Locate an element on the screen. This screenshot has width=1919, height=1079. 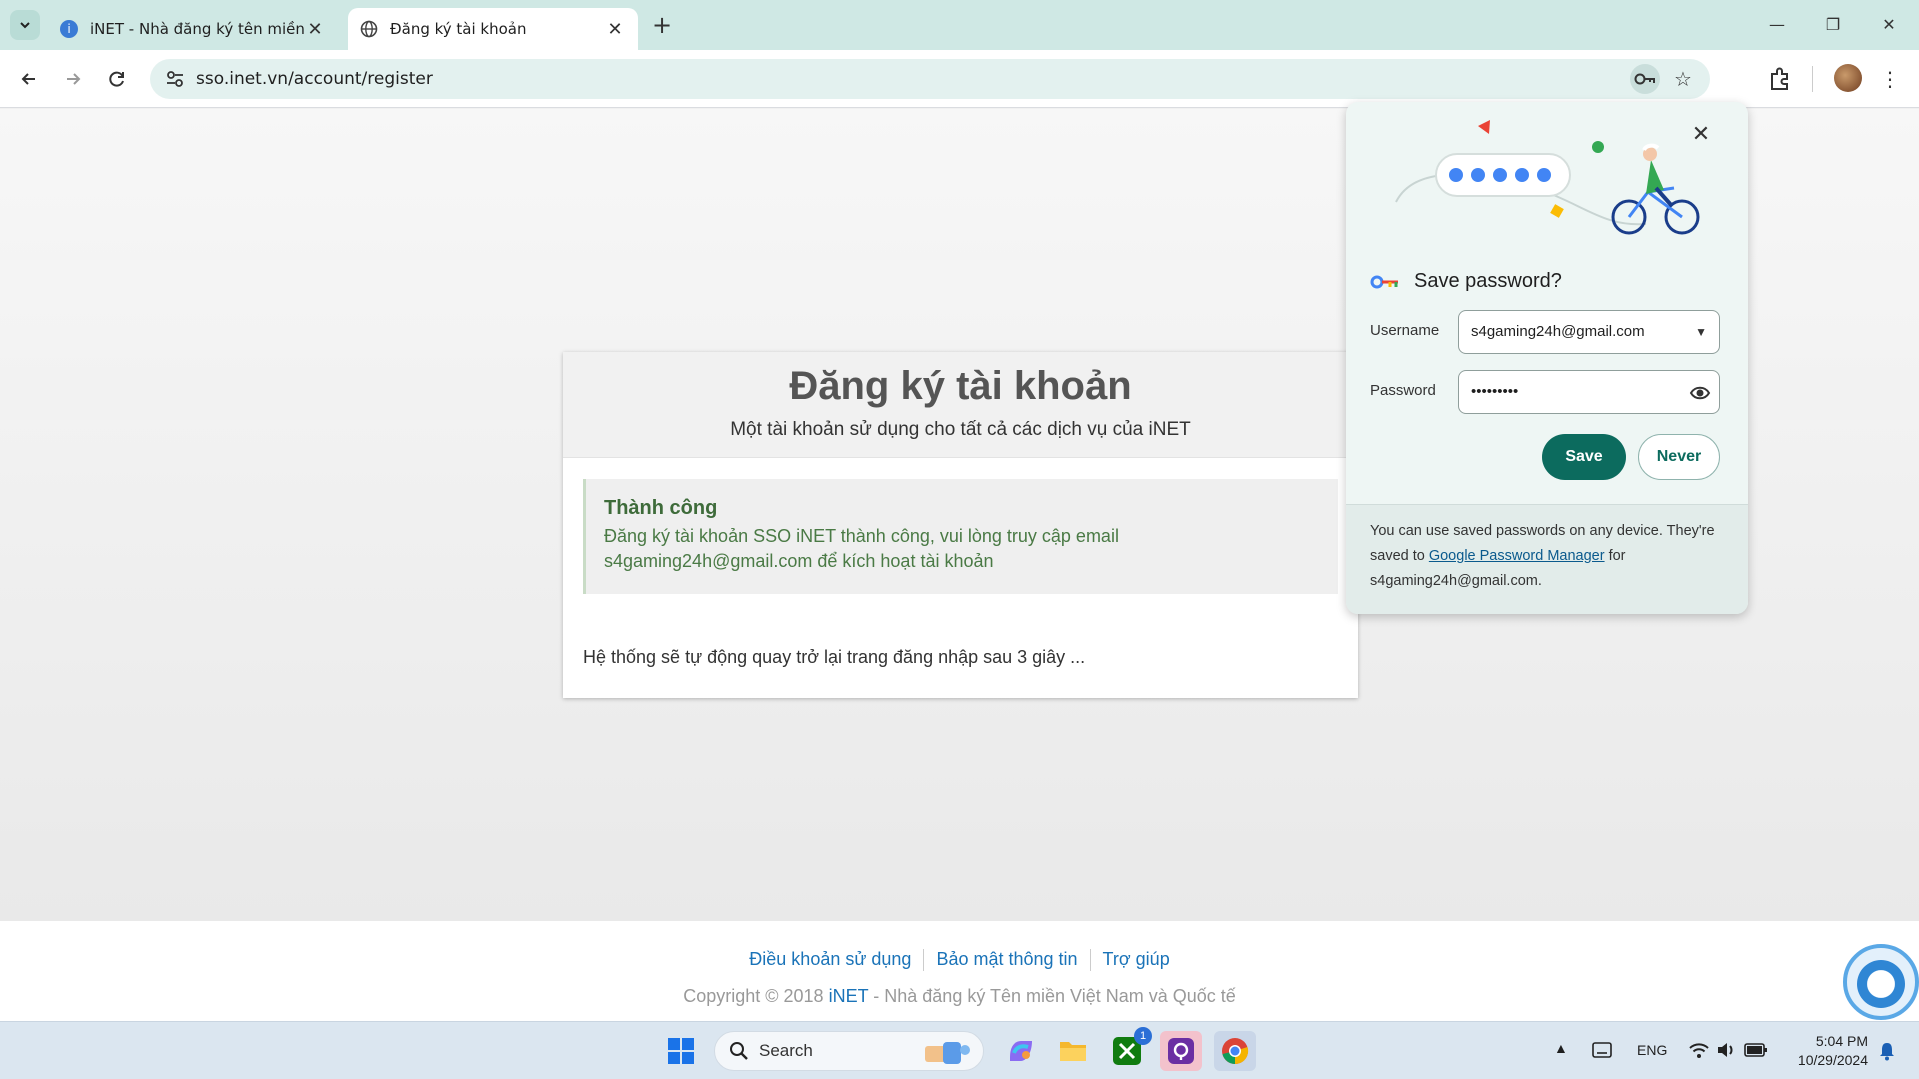
tab-title: Đăng ký tài khoản is located at coordinates (458, 29).